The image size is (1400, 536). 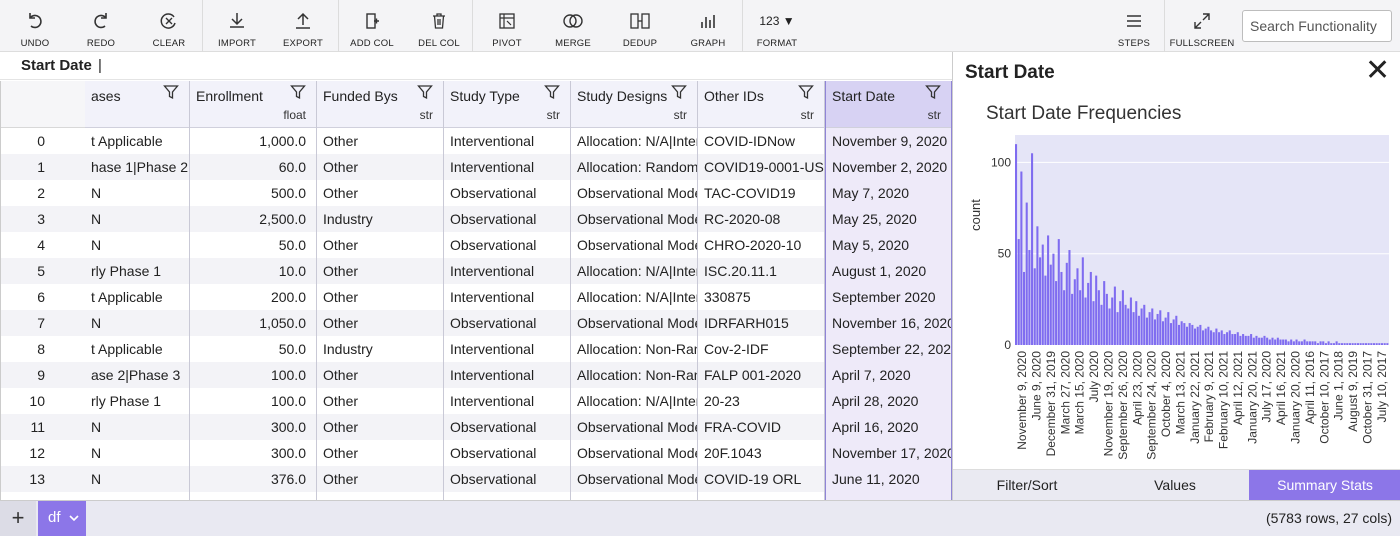 I want to click on text-cursor: |, so click(x=100, y=65).